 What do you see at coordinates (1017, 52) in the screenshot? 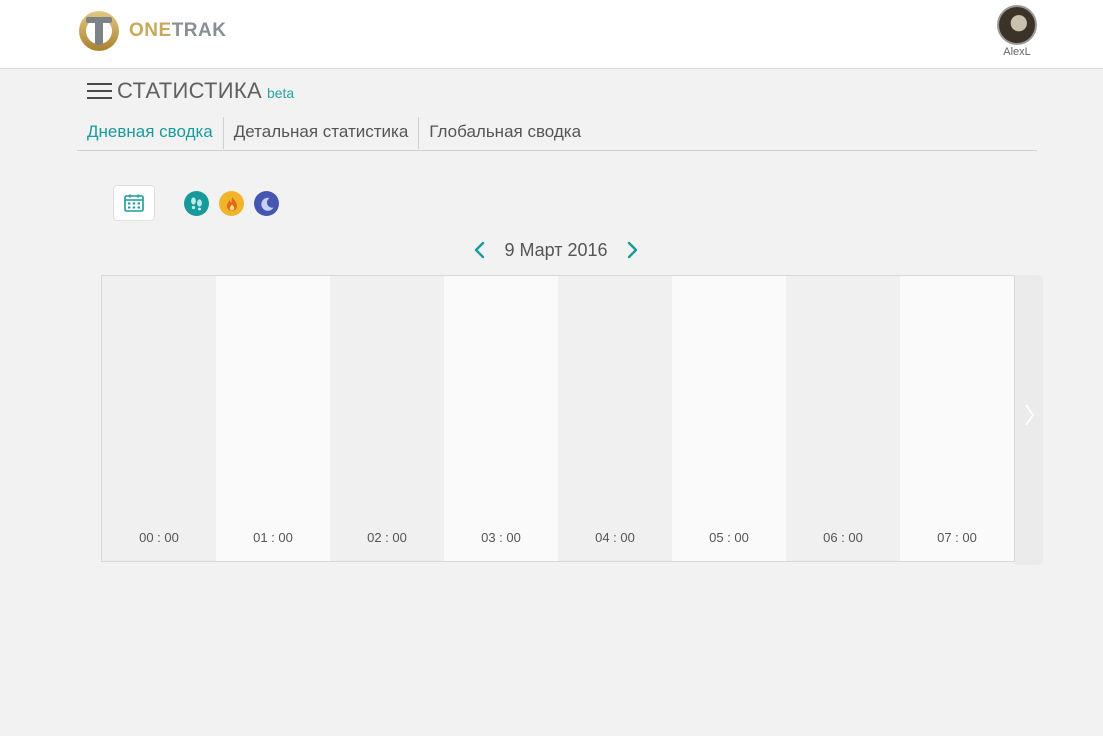
I see `user-name: AlexL` at bounding box center [1017, 52].